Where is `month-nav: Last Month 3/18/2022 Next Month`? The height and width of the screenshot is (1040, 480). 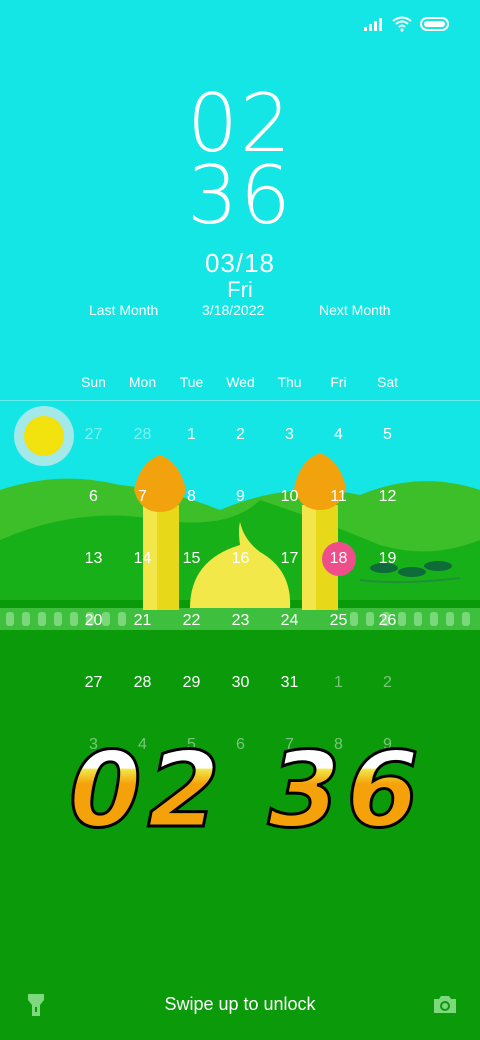 month-nav: Last Month 3/18/2022 Next Month is located at coordinates (240, 312).